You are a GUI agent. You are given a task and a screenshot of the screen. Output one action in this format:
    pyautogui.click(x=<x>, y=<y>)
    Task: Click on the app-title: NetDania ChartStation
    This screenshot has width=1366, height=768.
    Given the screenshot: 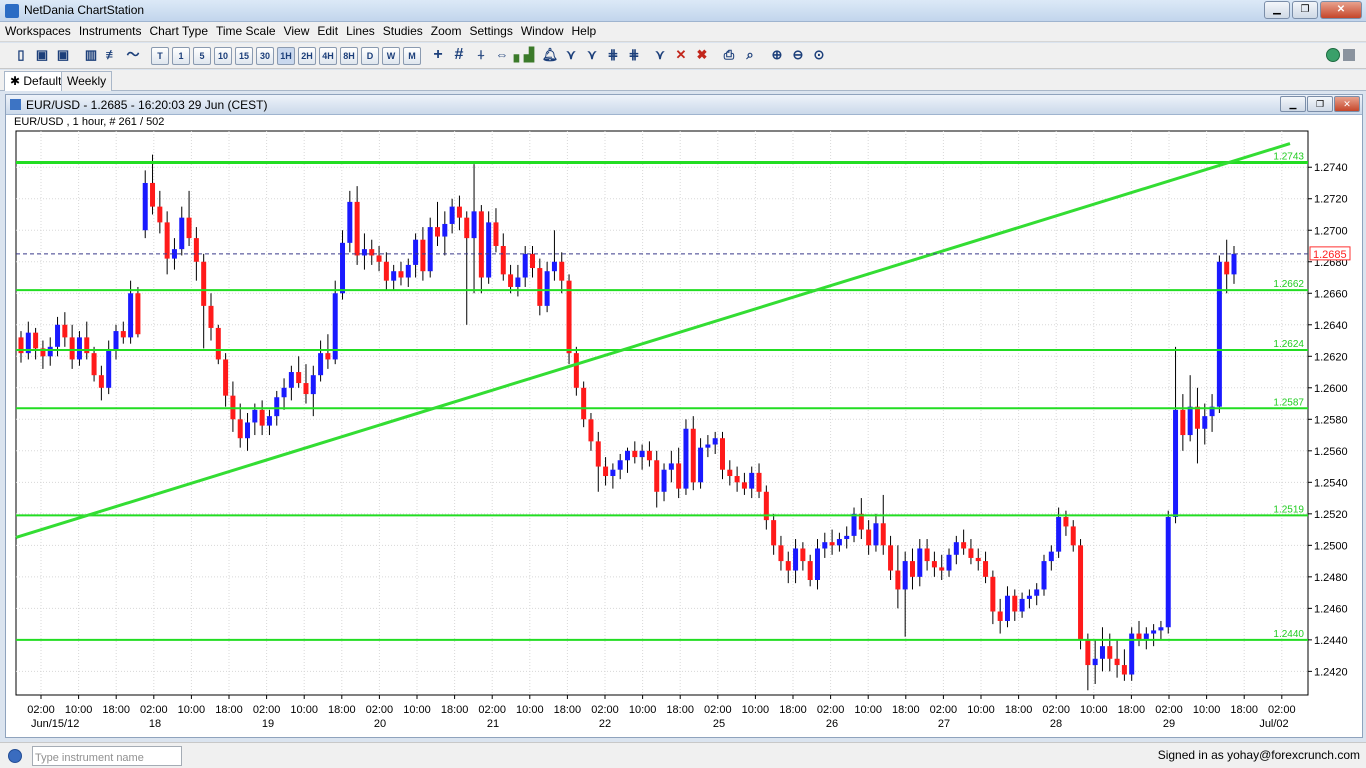 What is the action you would take?
    pyautogui.click(x=84, y=10)
    